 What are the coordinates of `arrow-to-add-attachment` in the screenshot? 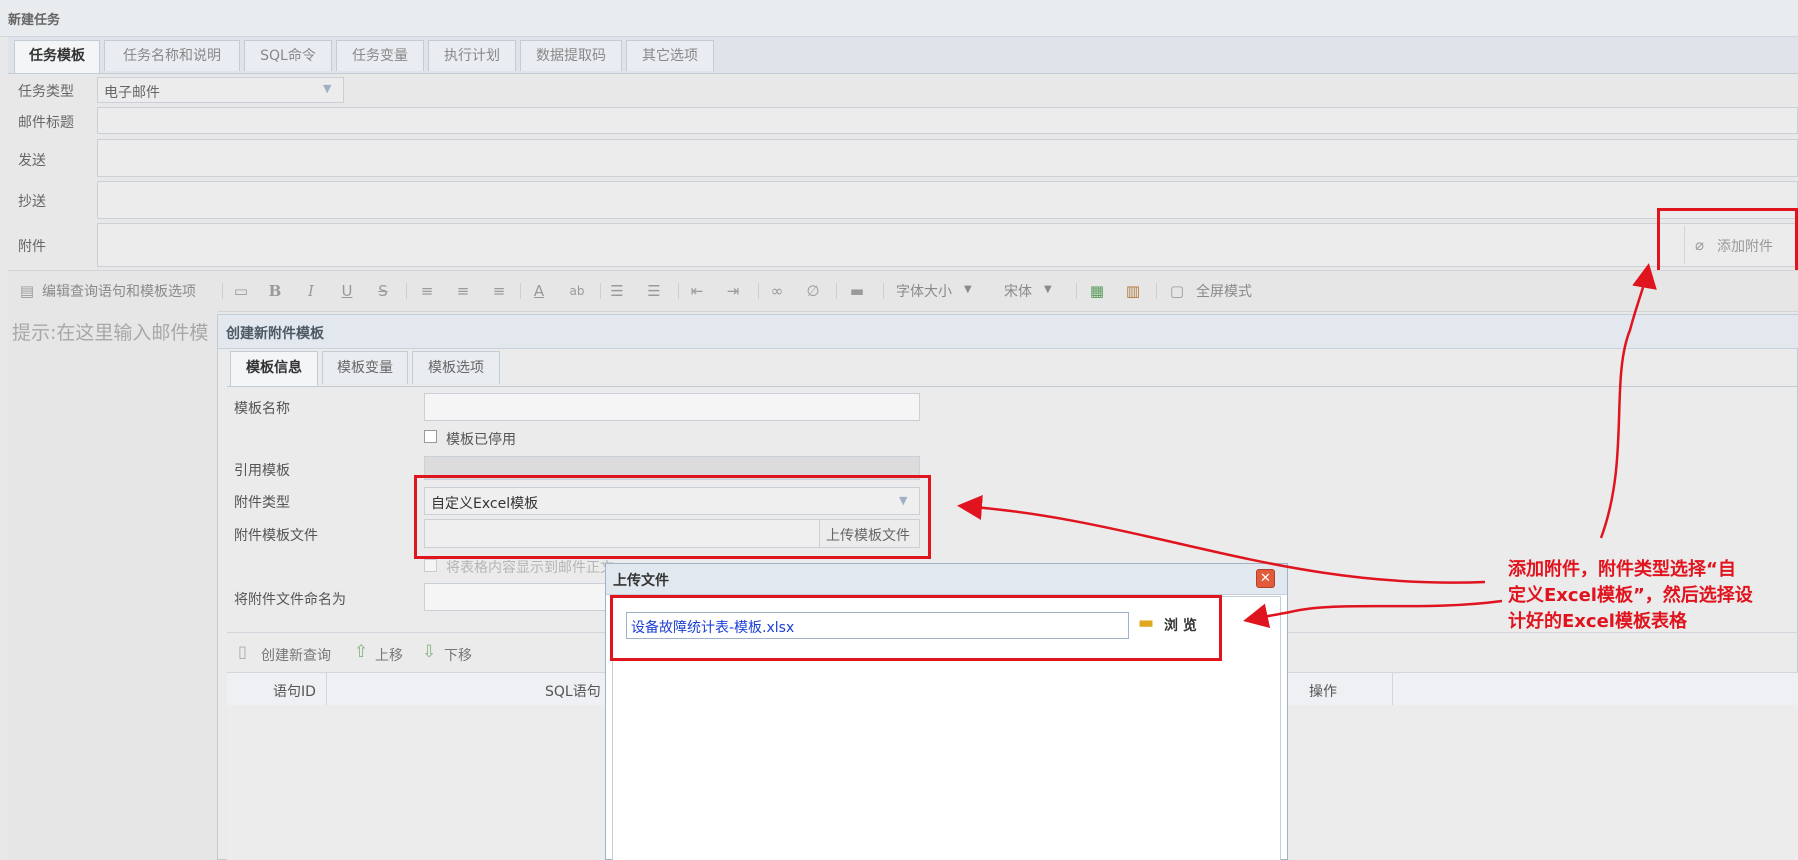 It's located at (1628, 401).